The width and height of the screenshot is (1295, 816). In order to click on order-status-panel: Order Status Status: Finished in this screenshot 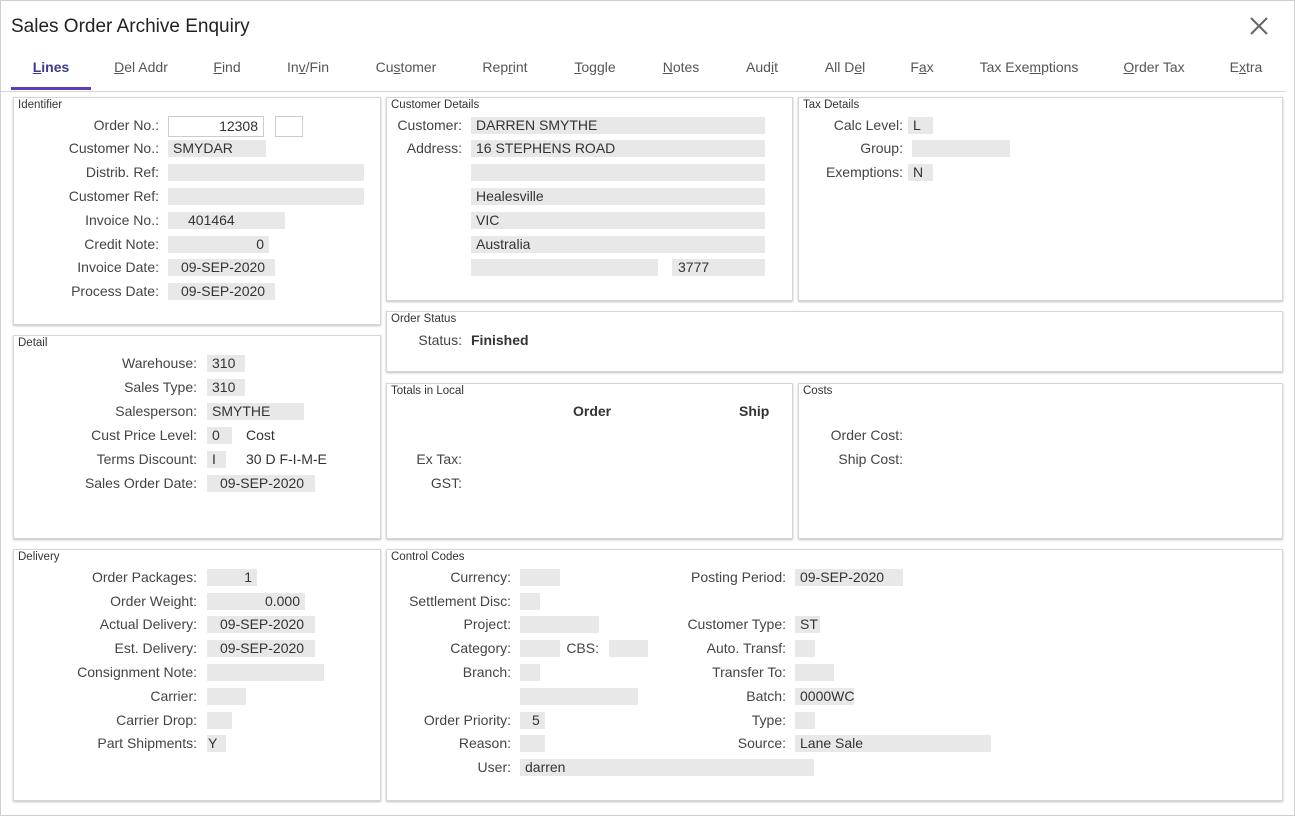, I will do `click(834, 341)`.